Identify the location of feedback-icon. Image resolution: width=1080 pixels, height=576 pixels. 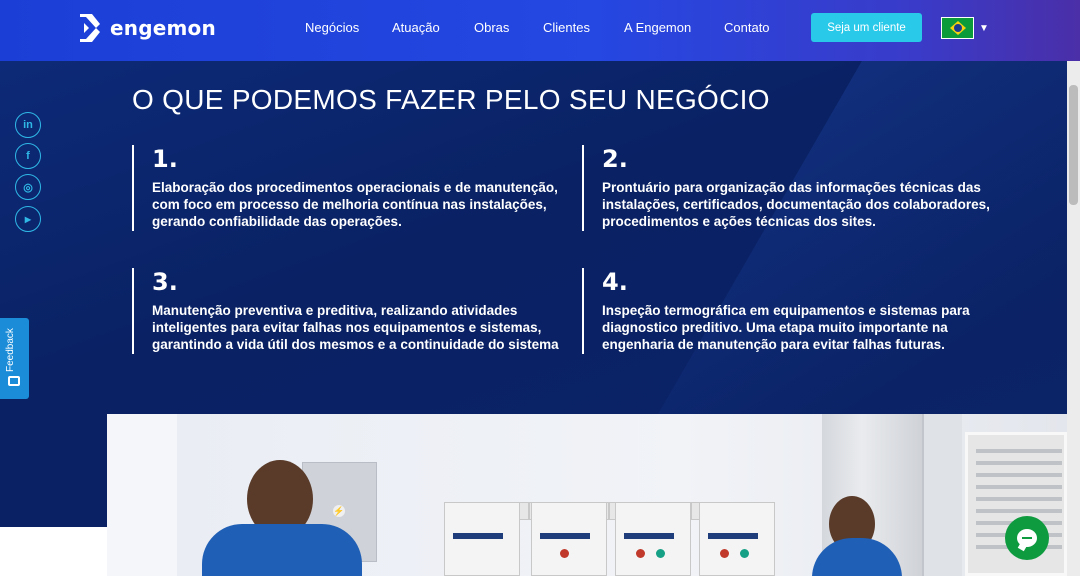
(14, 381).